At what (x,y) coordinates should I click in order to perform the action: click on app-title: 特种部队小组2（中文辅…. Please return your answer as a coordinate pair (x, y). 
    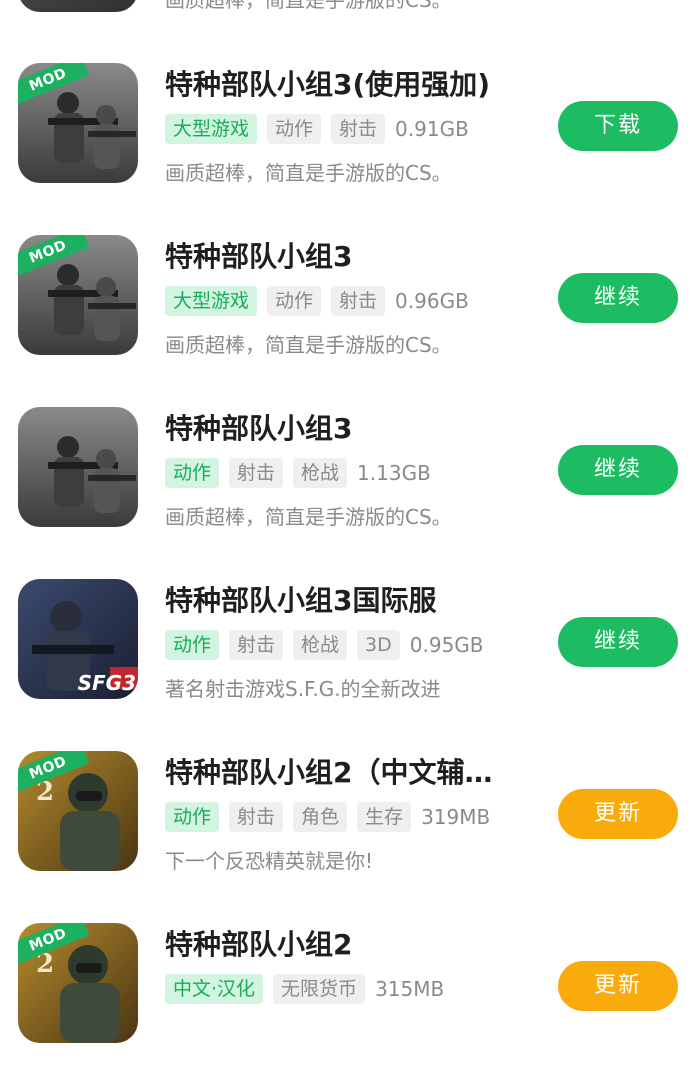
    Looking at the image, I should click on (350, 773).